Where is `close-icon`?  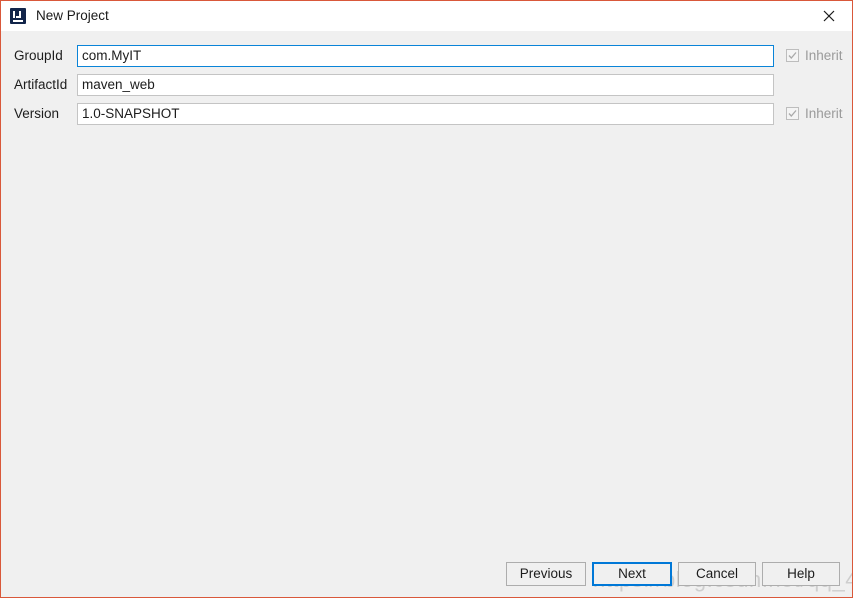 close-icon is located at coordinates (829, 16).